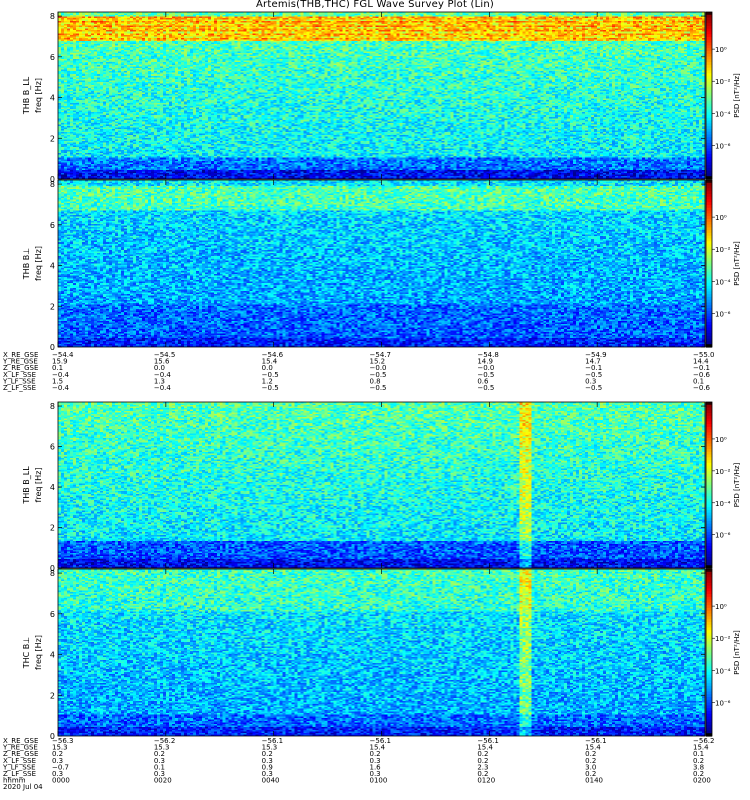 The image size is (750, 800). What do you see at coordinates (702, 781) in the screenshot?
I see `ephemeris-value: 0200` at bounding box center [702, 781].